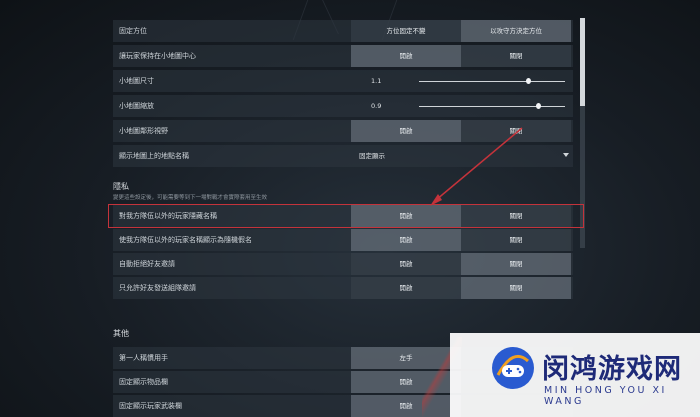 Image resolution: width=700 pixels, height=417 pixels. What do you see at coordinates (566, 155) in the screenshot?
I see `chevron-down-icon` at bounding box center [566, 155].